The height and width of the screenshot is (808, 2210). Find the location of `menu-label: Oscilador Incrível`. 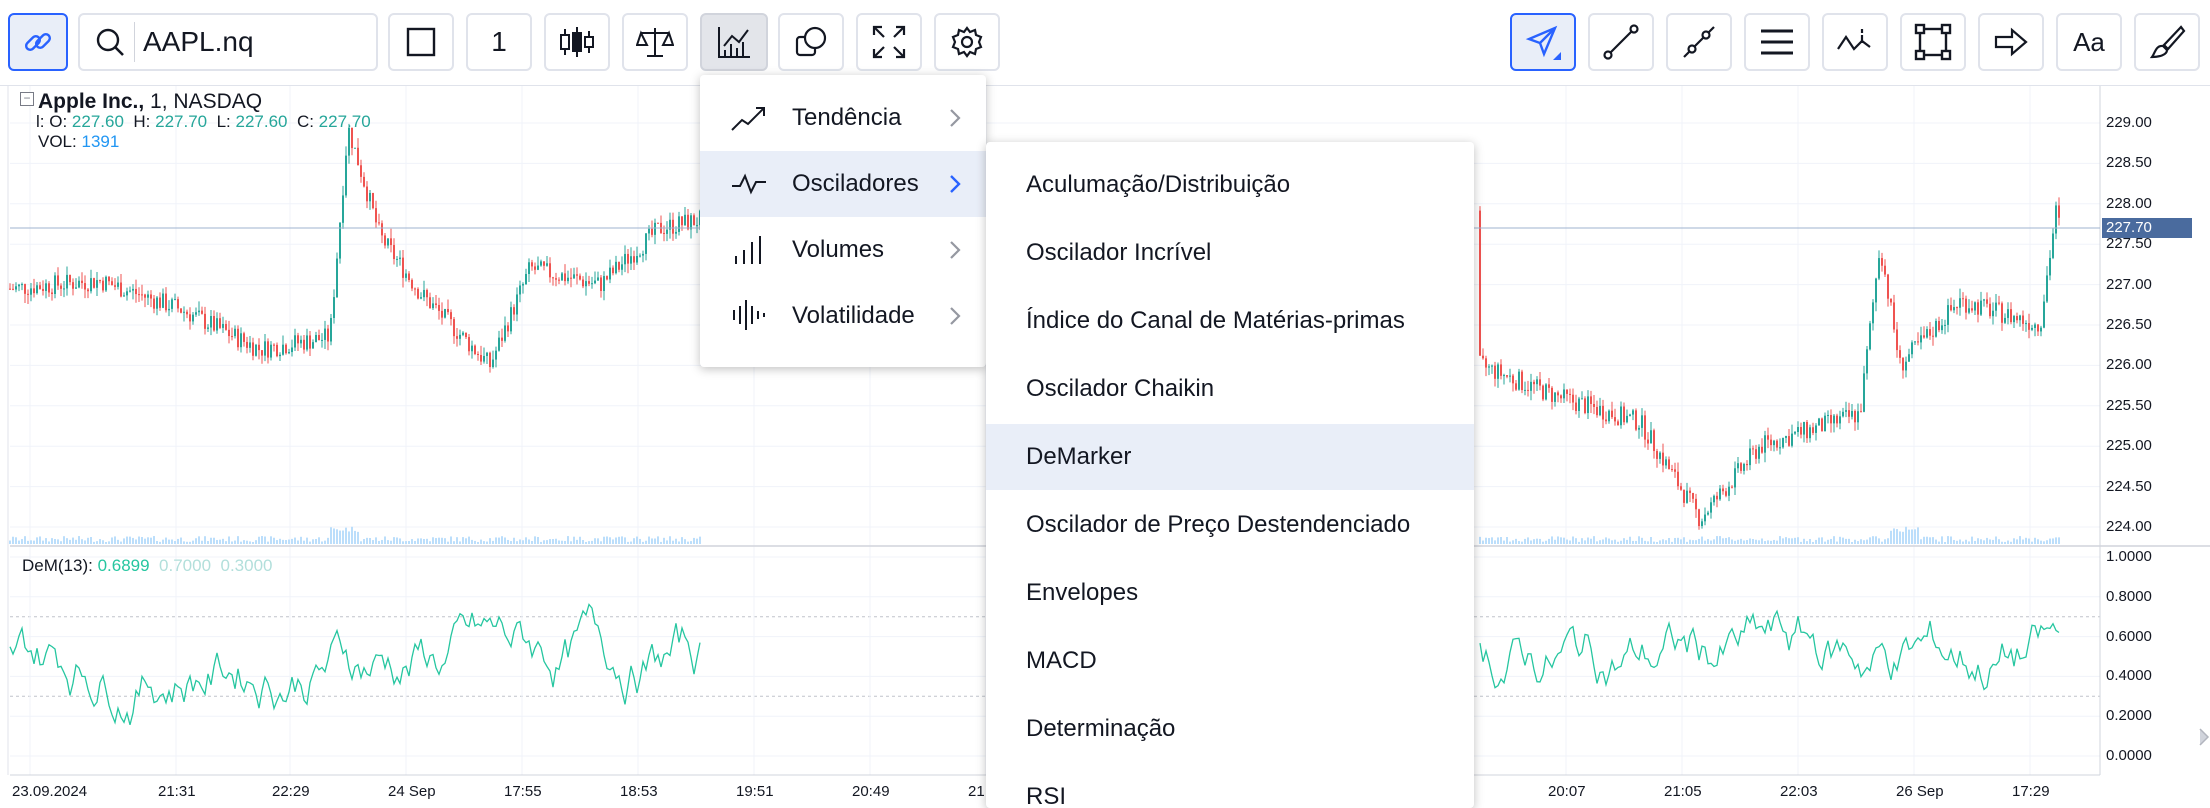

menu-label: Oscilador Incrível is located at coordinates (1119, 252).